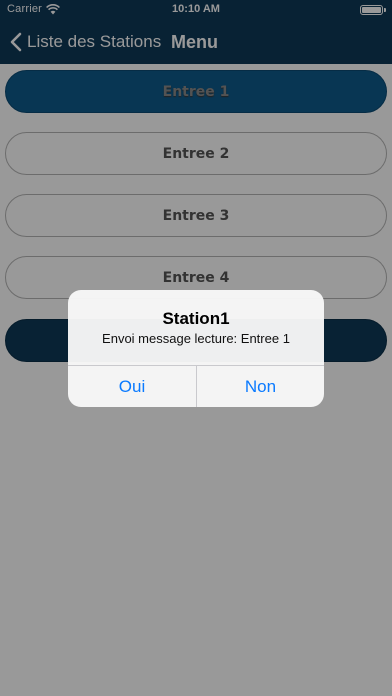  What do you see at coordinates (260, 386) in the screenshot?
I see `non-button: Non` at bounding box center [260, 386].